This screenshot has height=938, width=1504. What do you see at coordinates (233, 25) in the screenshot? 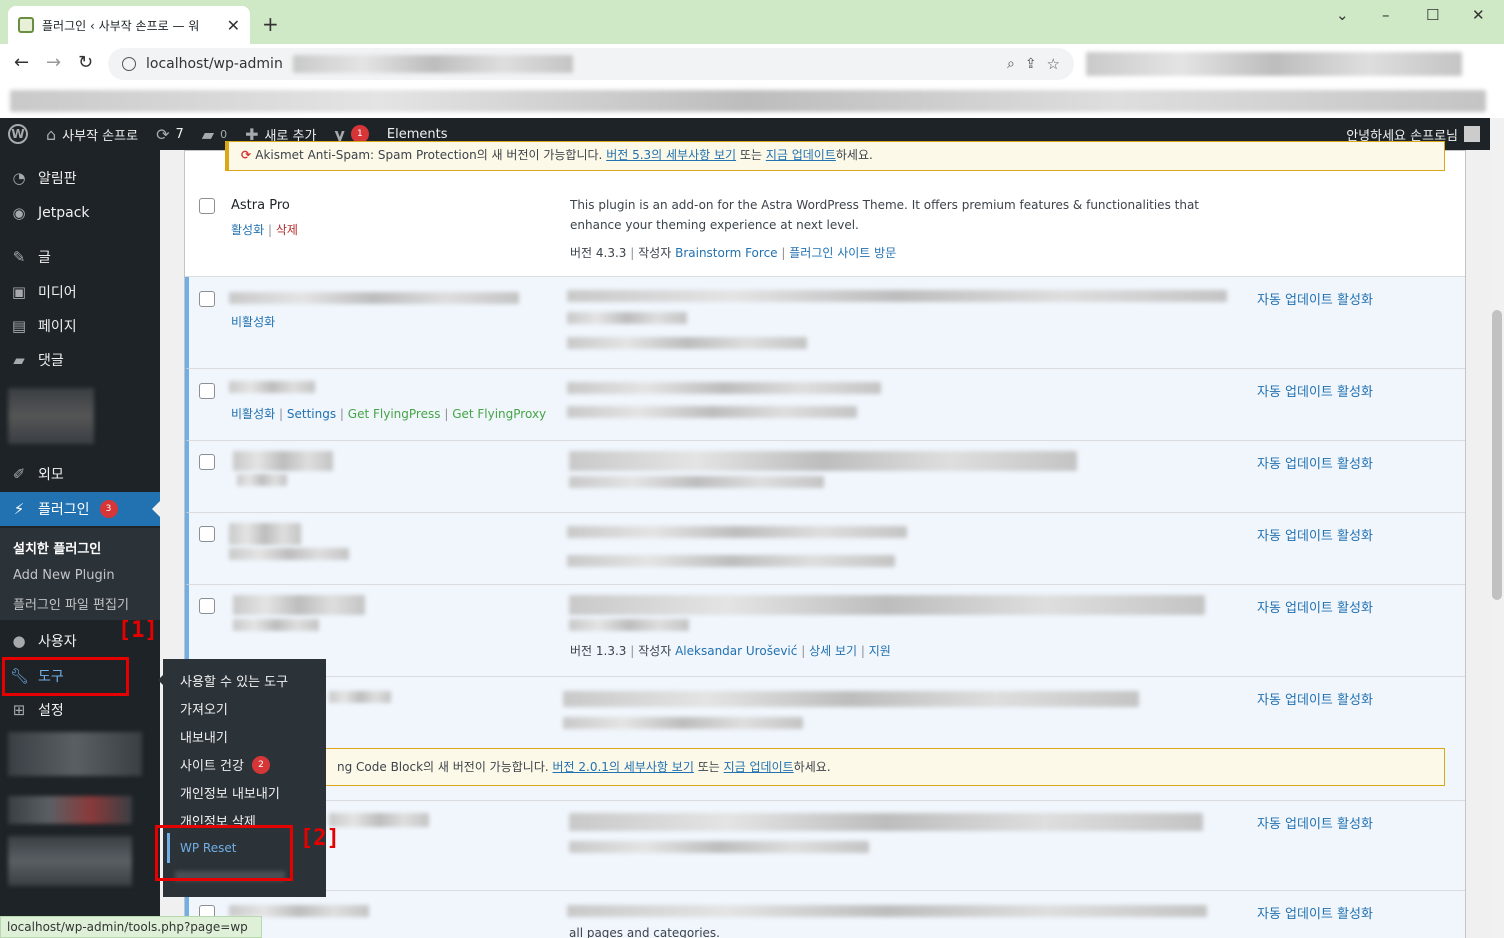
I see `tab-close-icon: ✕` at bounding box center [233, 25].